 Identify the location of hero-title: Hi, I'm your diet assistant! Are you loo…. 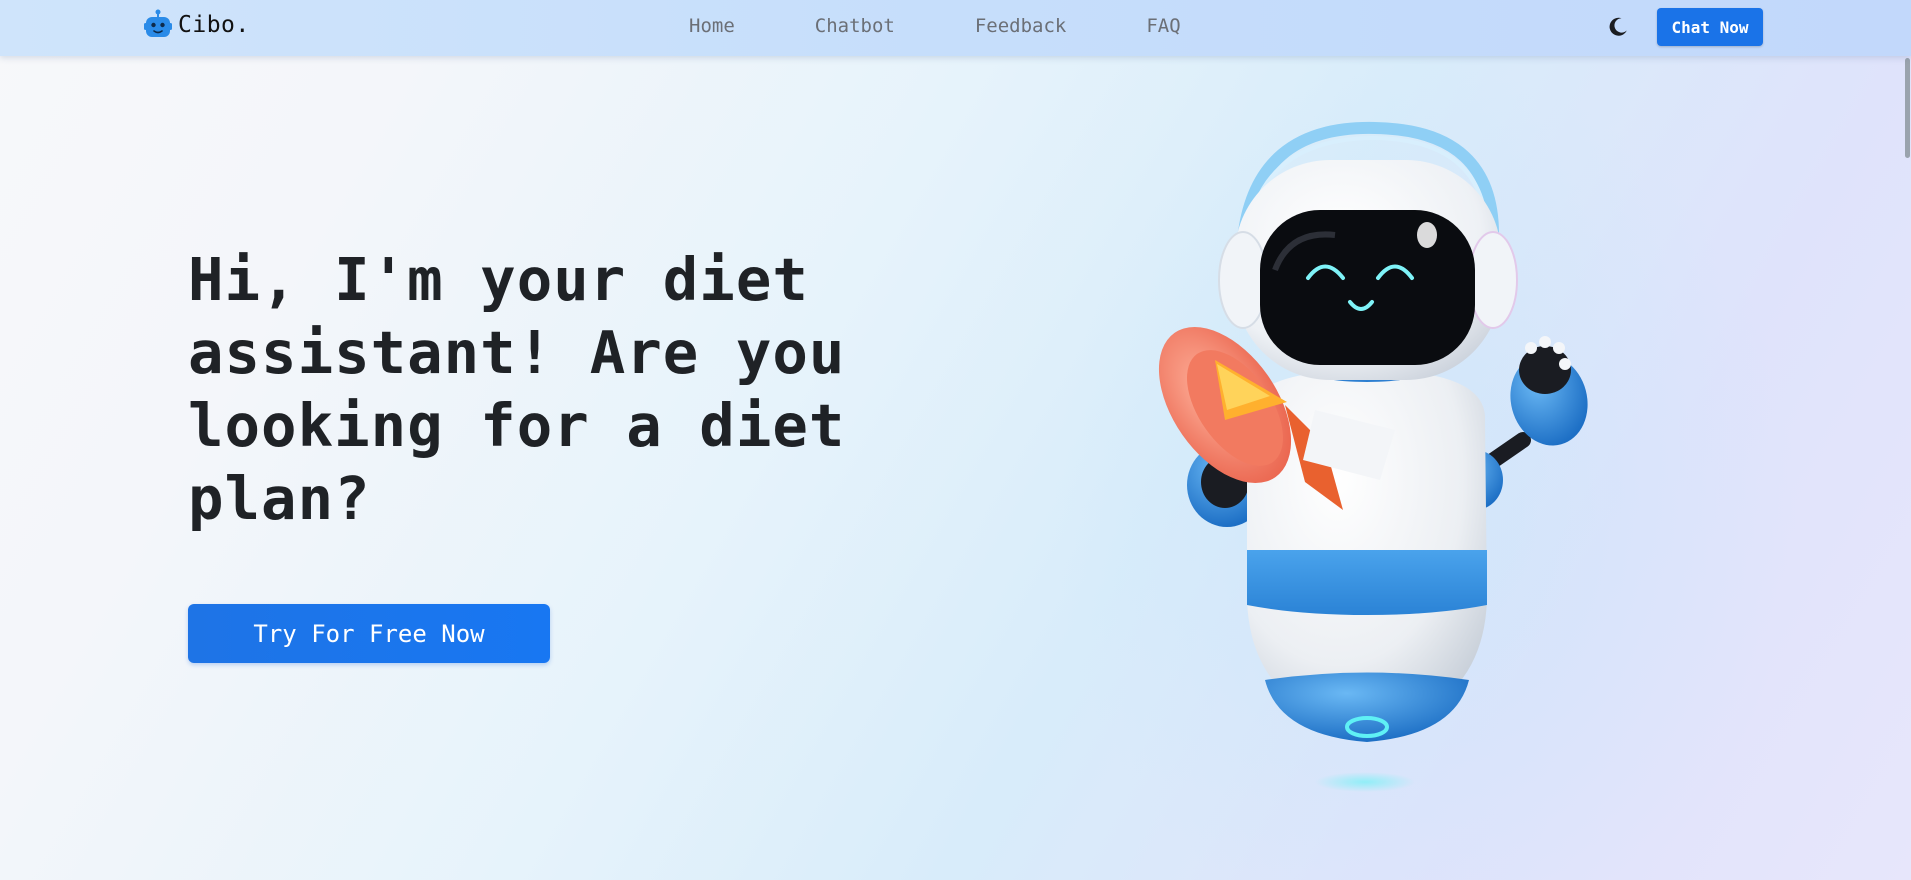
(517, 389).